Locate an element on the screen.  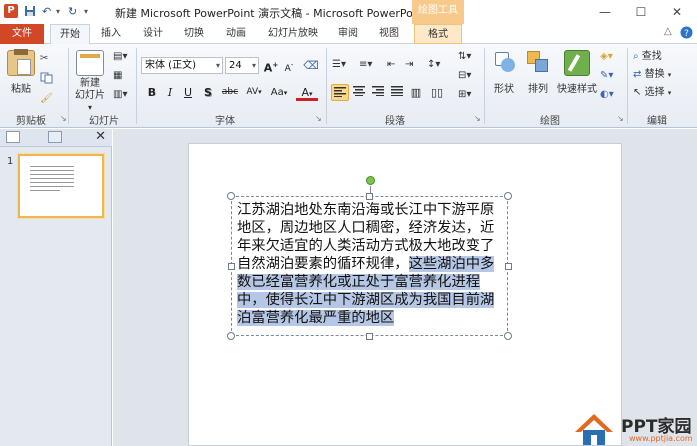
close-pane-icon: ✕ is located at coordinates (100, 136).